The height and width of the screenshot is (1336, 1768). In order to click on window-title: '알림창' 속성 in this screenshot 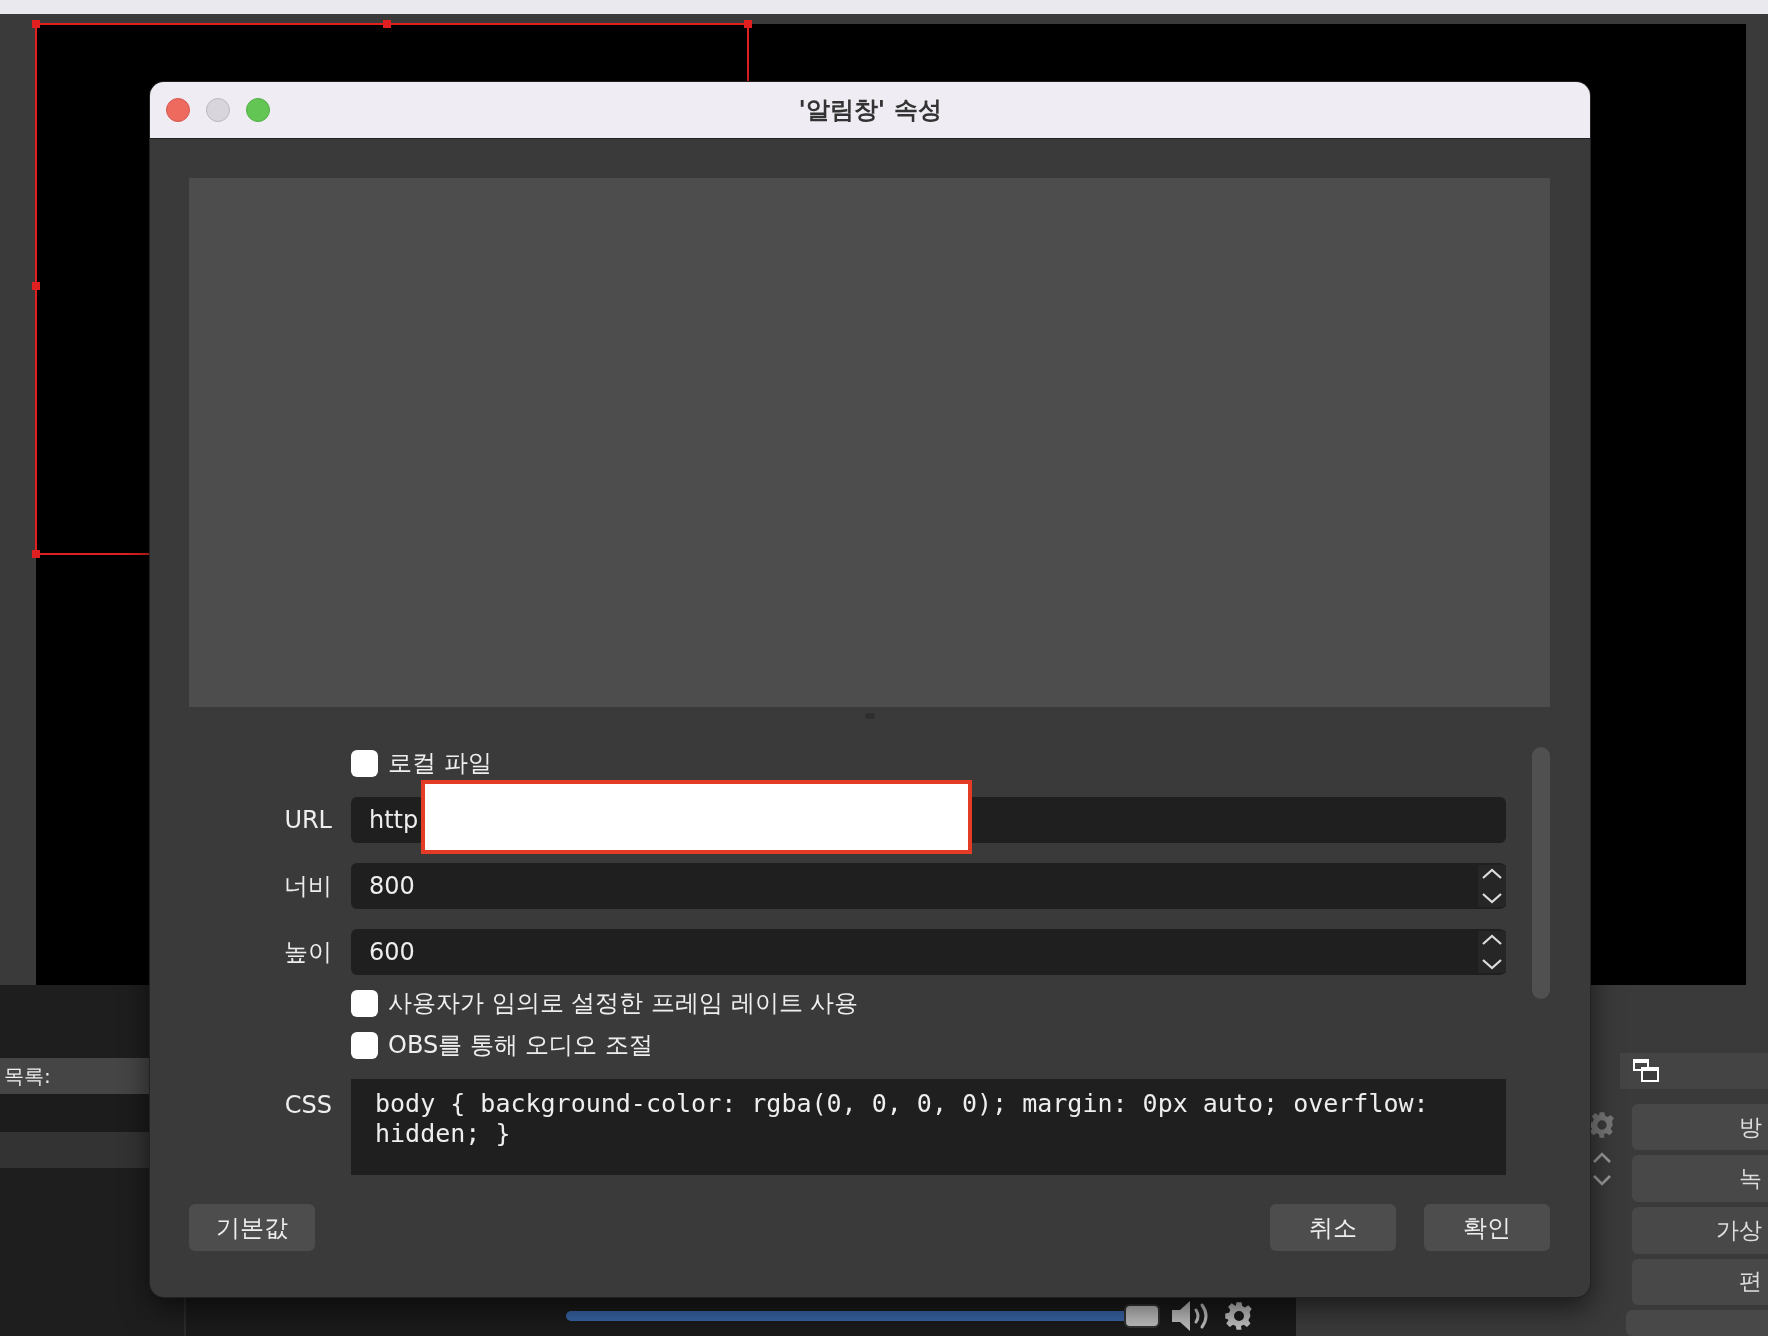, I will do `click(870, 110)`.